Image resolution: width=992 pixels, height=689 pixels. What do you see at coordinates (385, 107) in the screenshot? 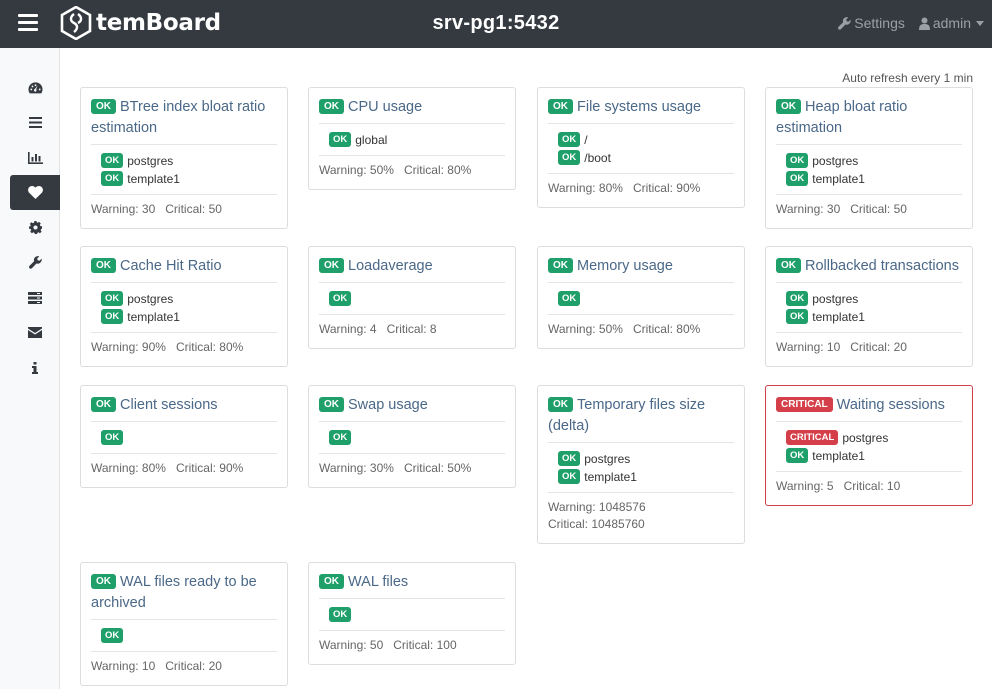
I see `card-title-text: CPU usage` at bounding box center [385, 107].